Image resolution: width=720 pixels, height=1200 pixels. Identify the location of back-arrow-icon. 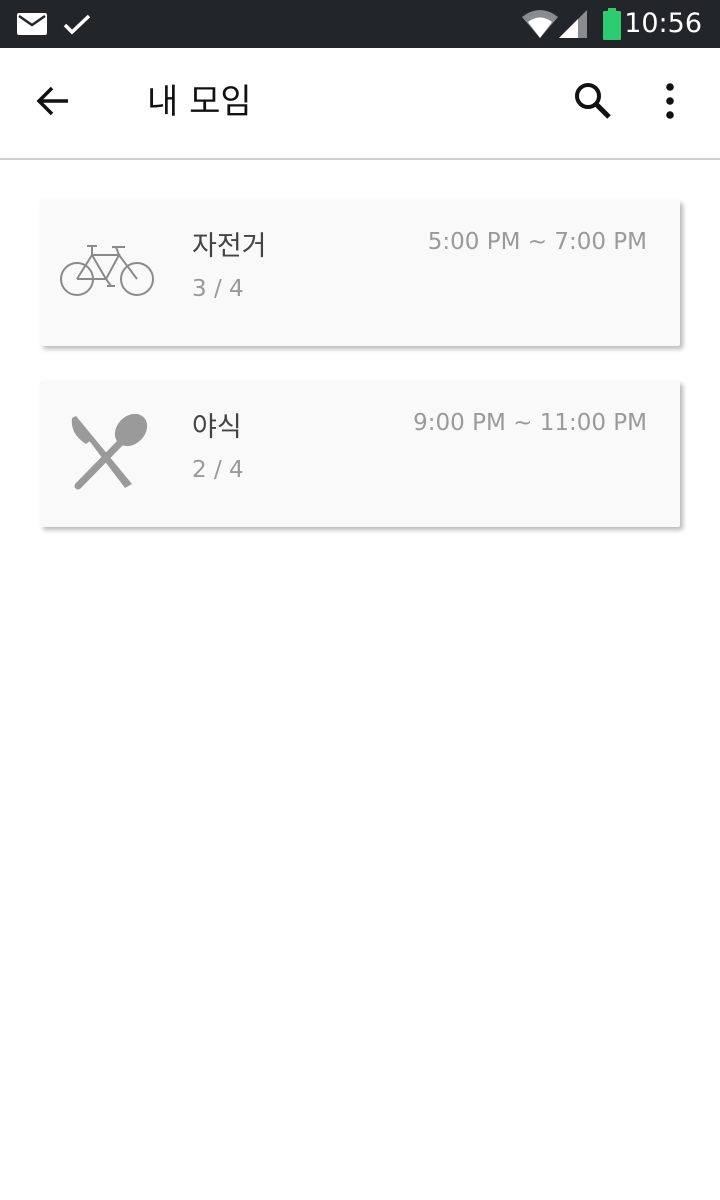
(53, 103).